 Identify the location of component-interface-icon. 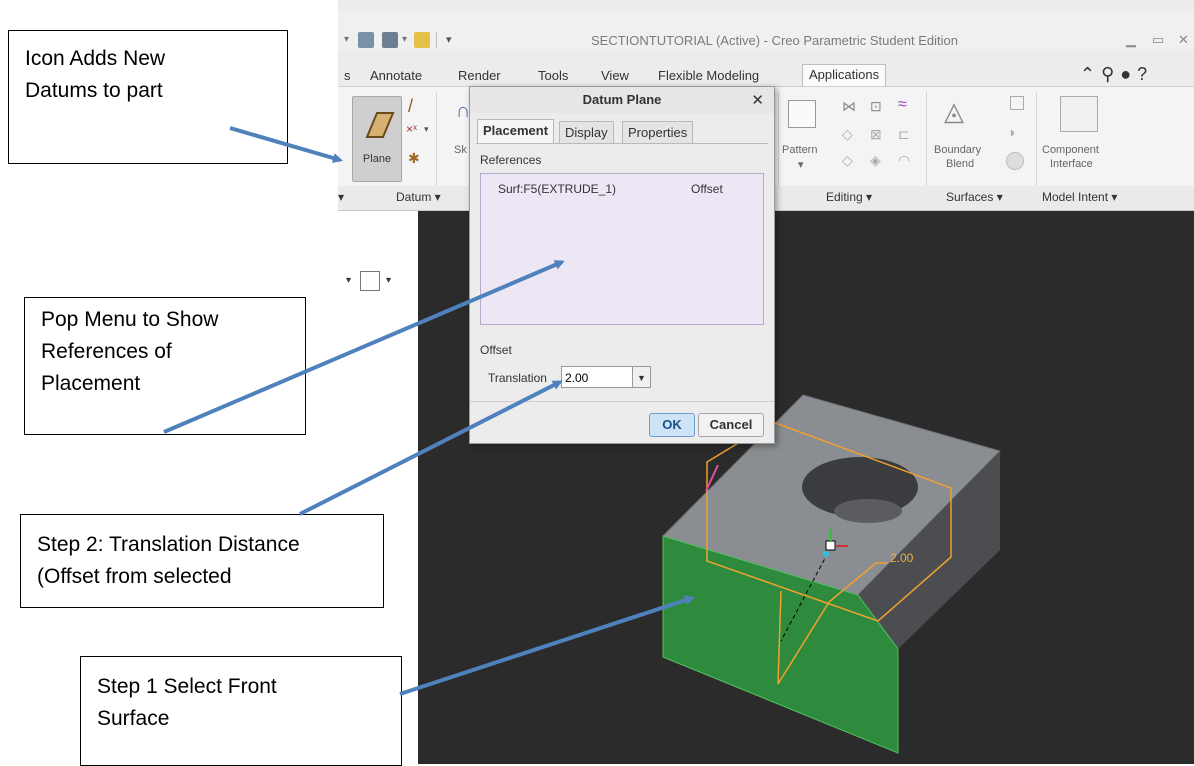
(1079, 114).